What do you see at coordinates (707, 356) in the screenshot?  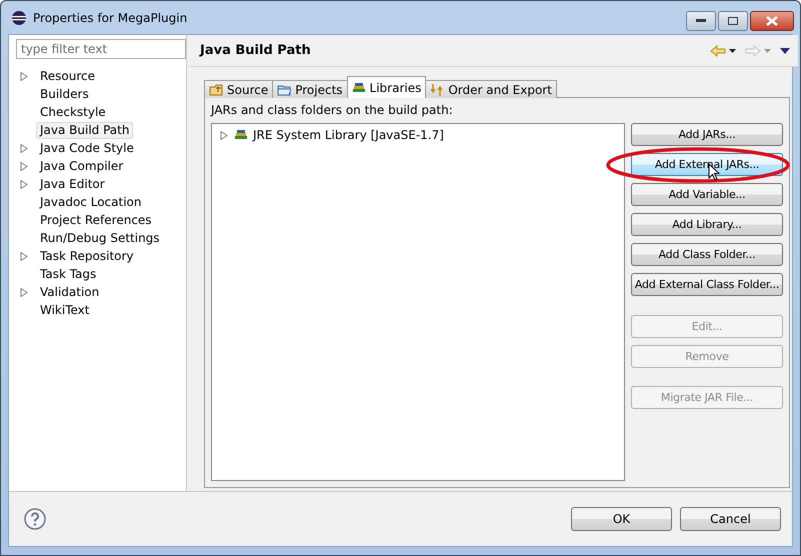 I see `action-button: Remove` at bounding box center [707, 356].